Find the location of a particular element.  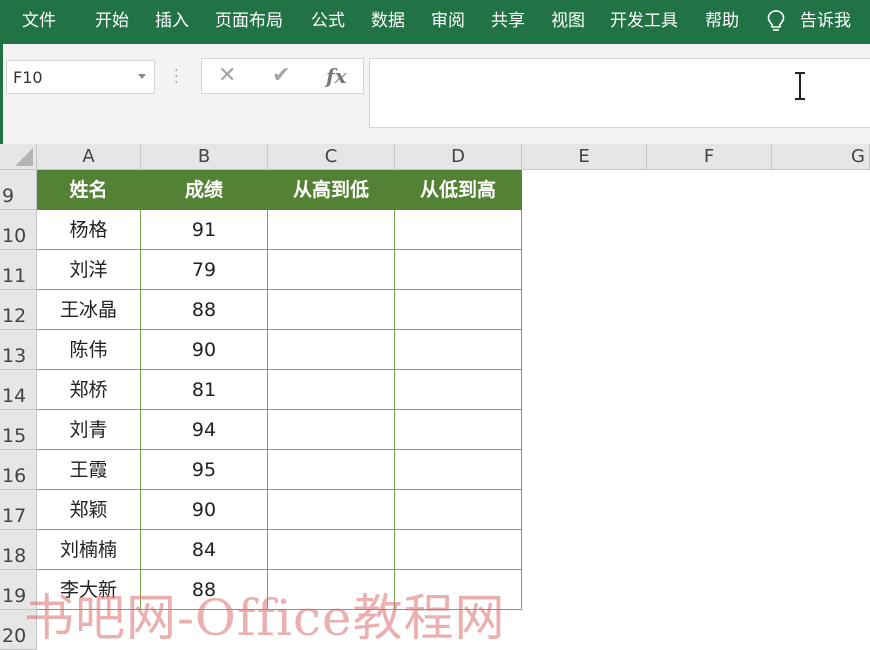

name-box-value: F10 is located at coordinates (28, 77).